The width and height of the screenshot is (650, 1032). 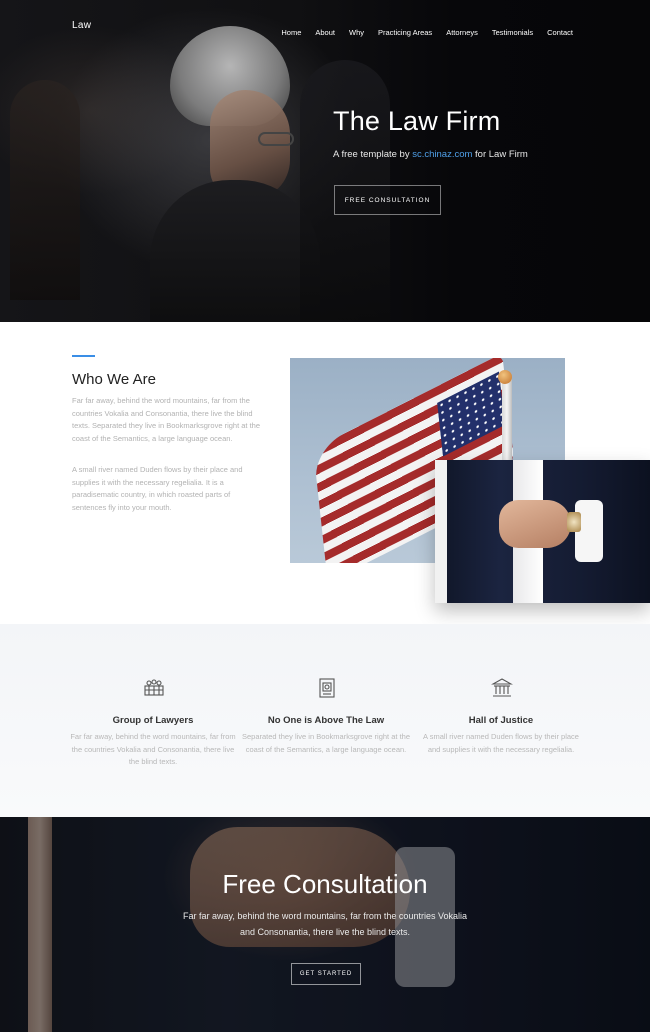 I want to click on feature-title: No One is Above The Law, so click(x=326, y=720).